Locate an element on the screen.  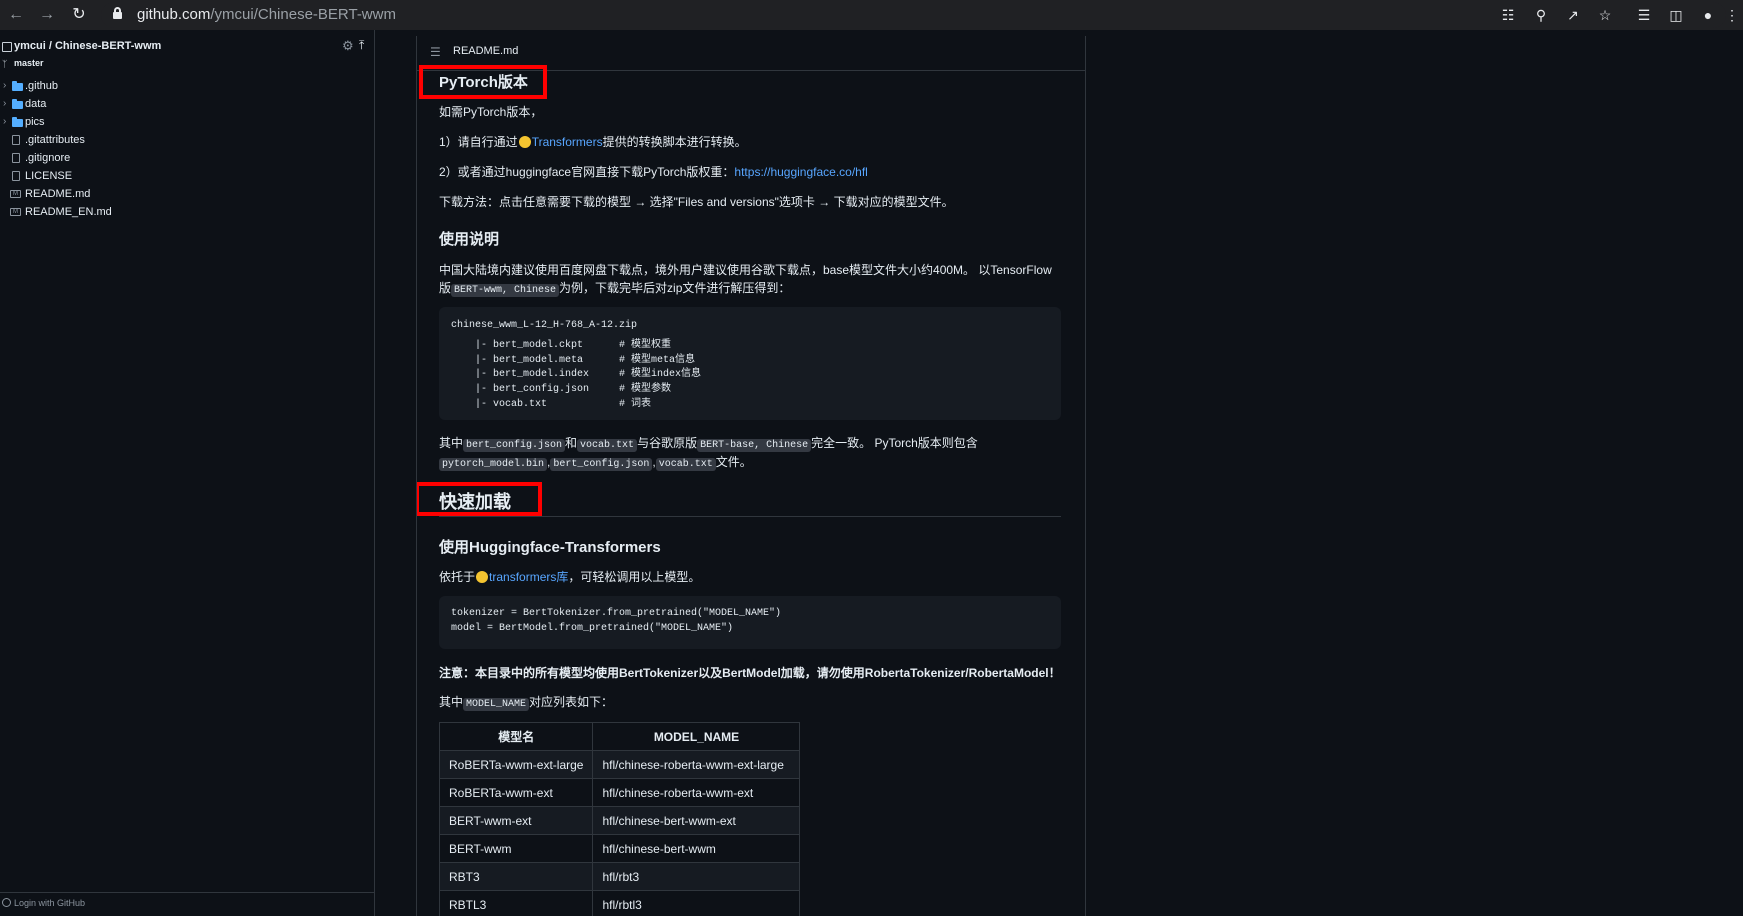
table-cell: RoBERTa-wwm-ext is located at coordinates (516, 792).